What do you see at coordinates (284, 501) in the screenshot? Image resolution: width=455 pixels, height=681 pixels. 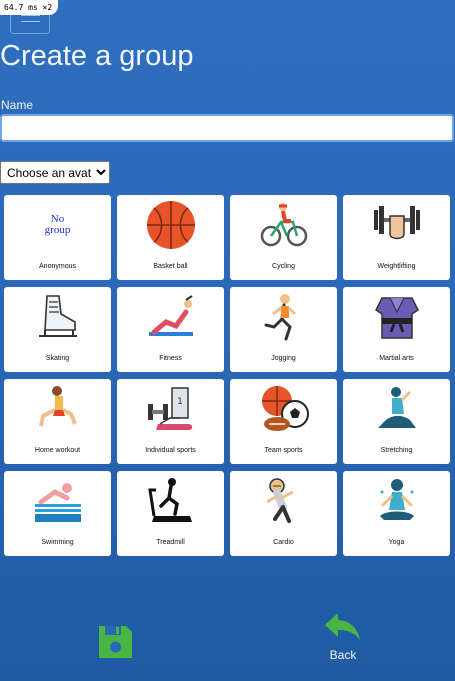 I see `cardio-icon` at bounding box center [284, 501].